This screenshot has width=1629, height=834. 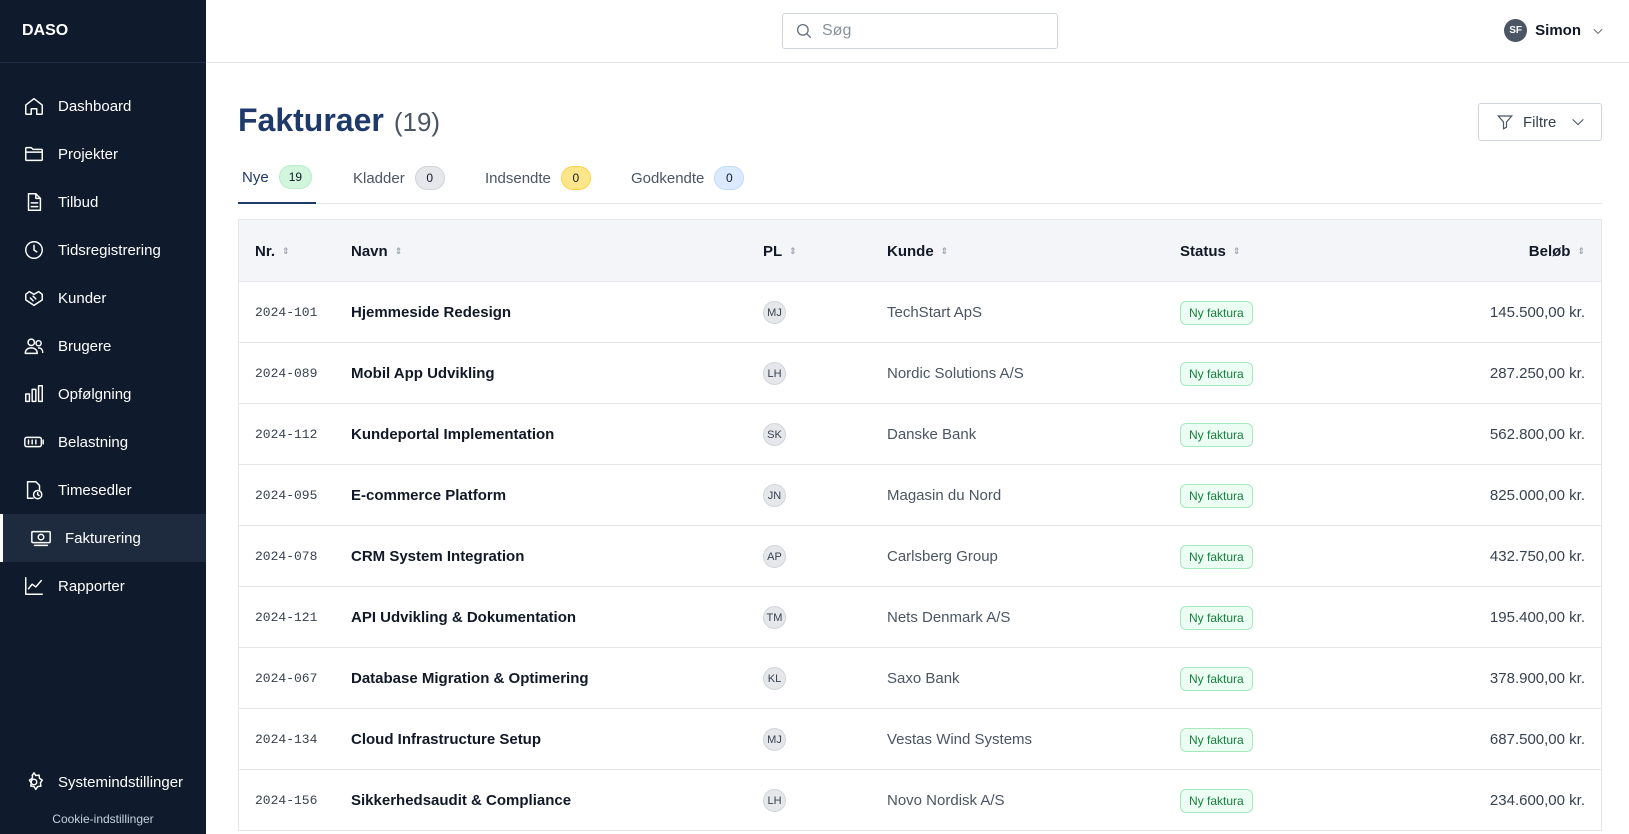 What do you see at coordinates (470, 678) in the screenshot?
I see `invoice-name: Database Migration & Optimering` at bounding box center [470, 678].